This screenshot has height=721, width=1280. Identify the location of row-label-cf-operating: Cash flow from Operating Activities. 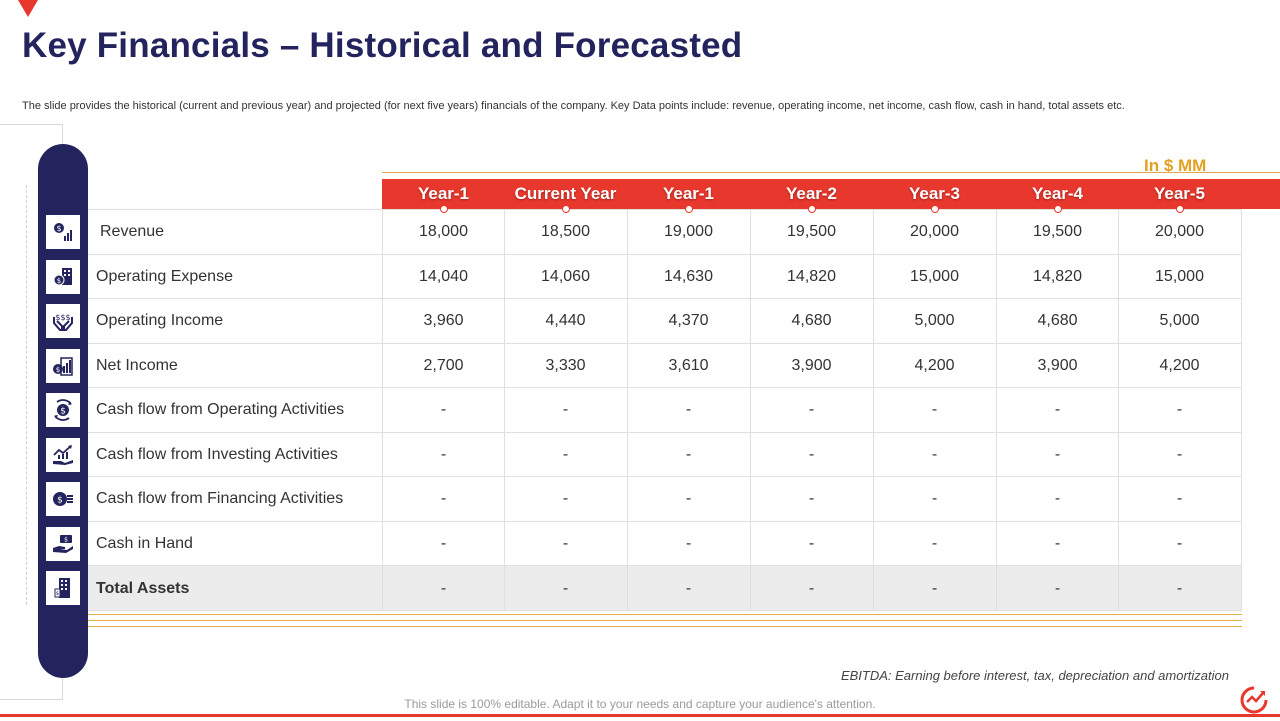
(220, 409).